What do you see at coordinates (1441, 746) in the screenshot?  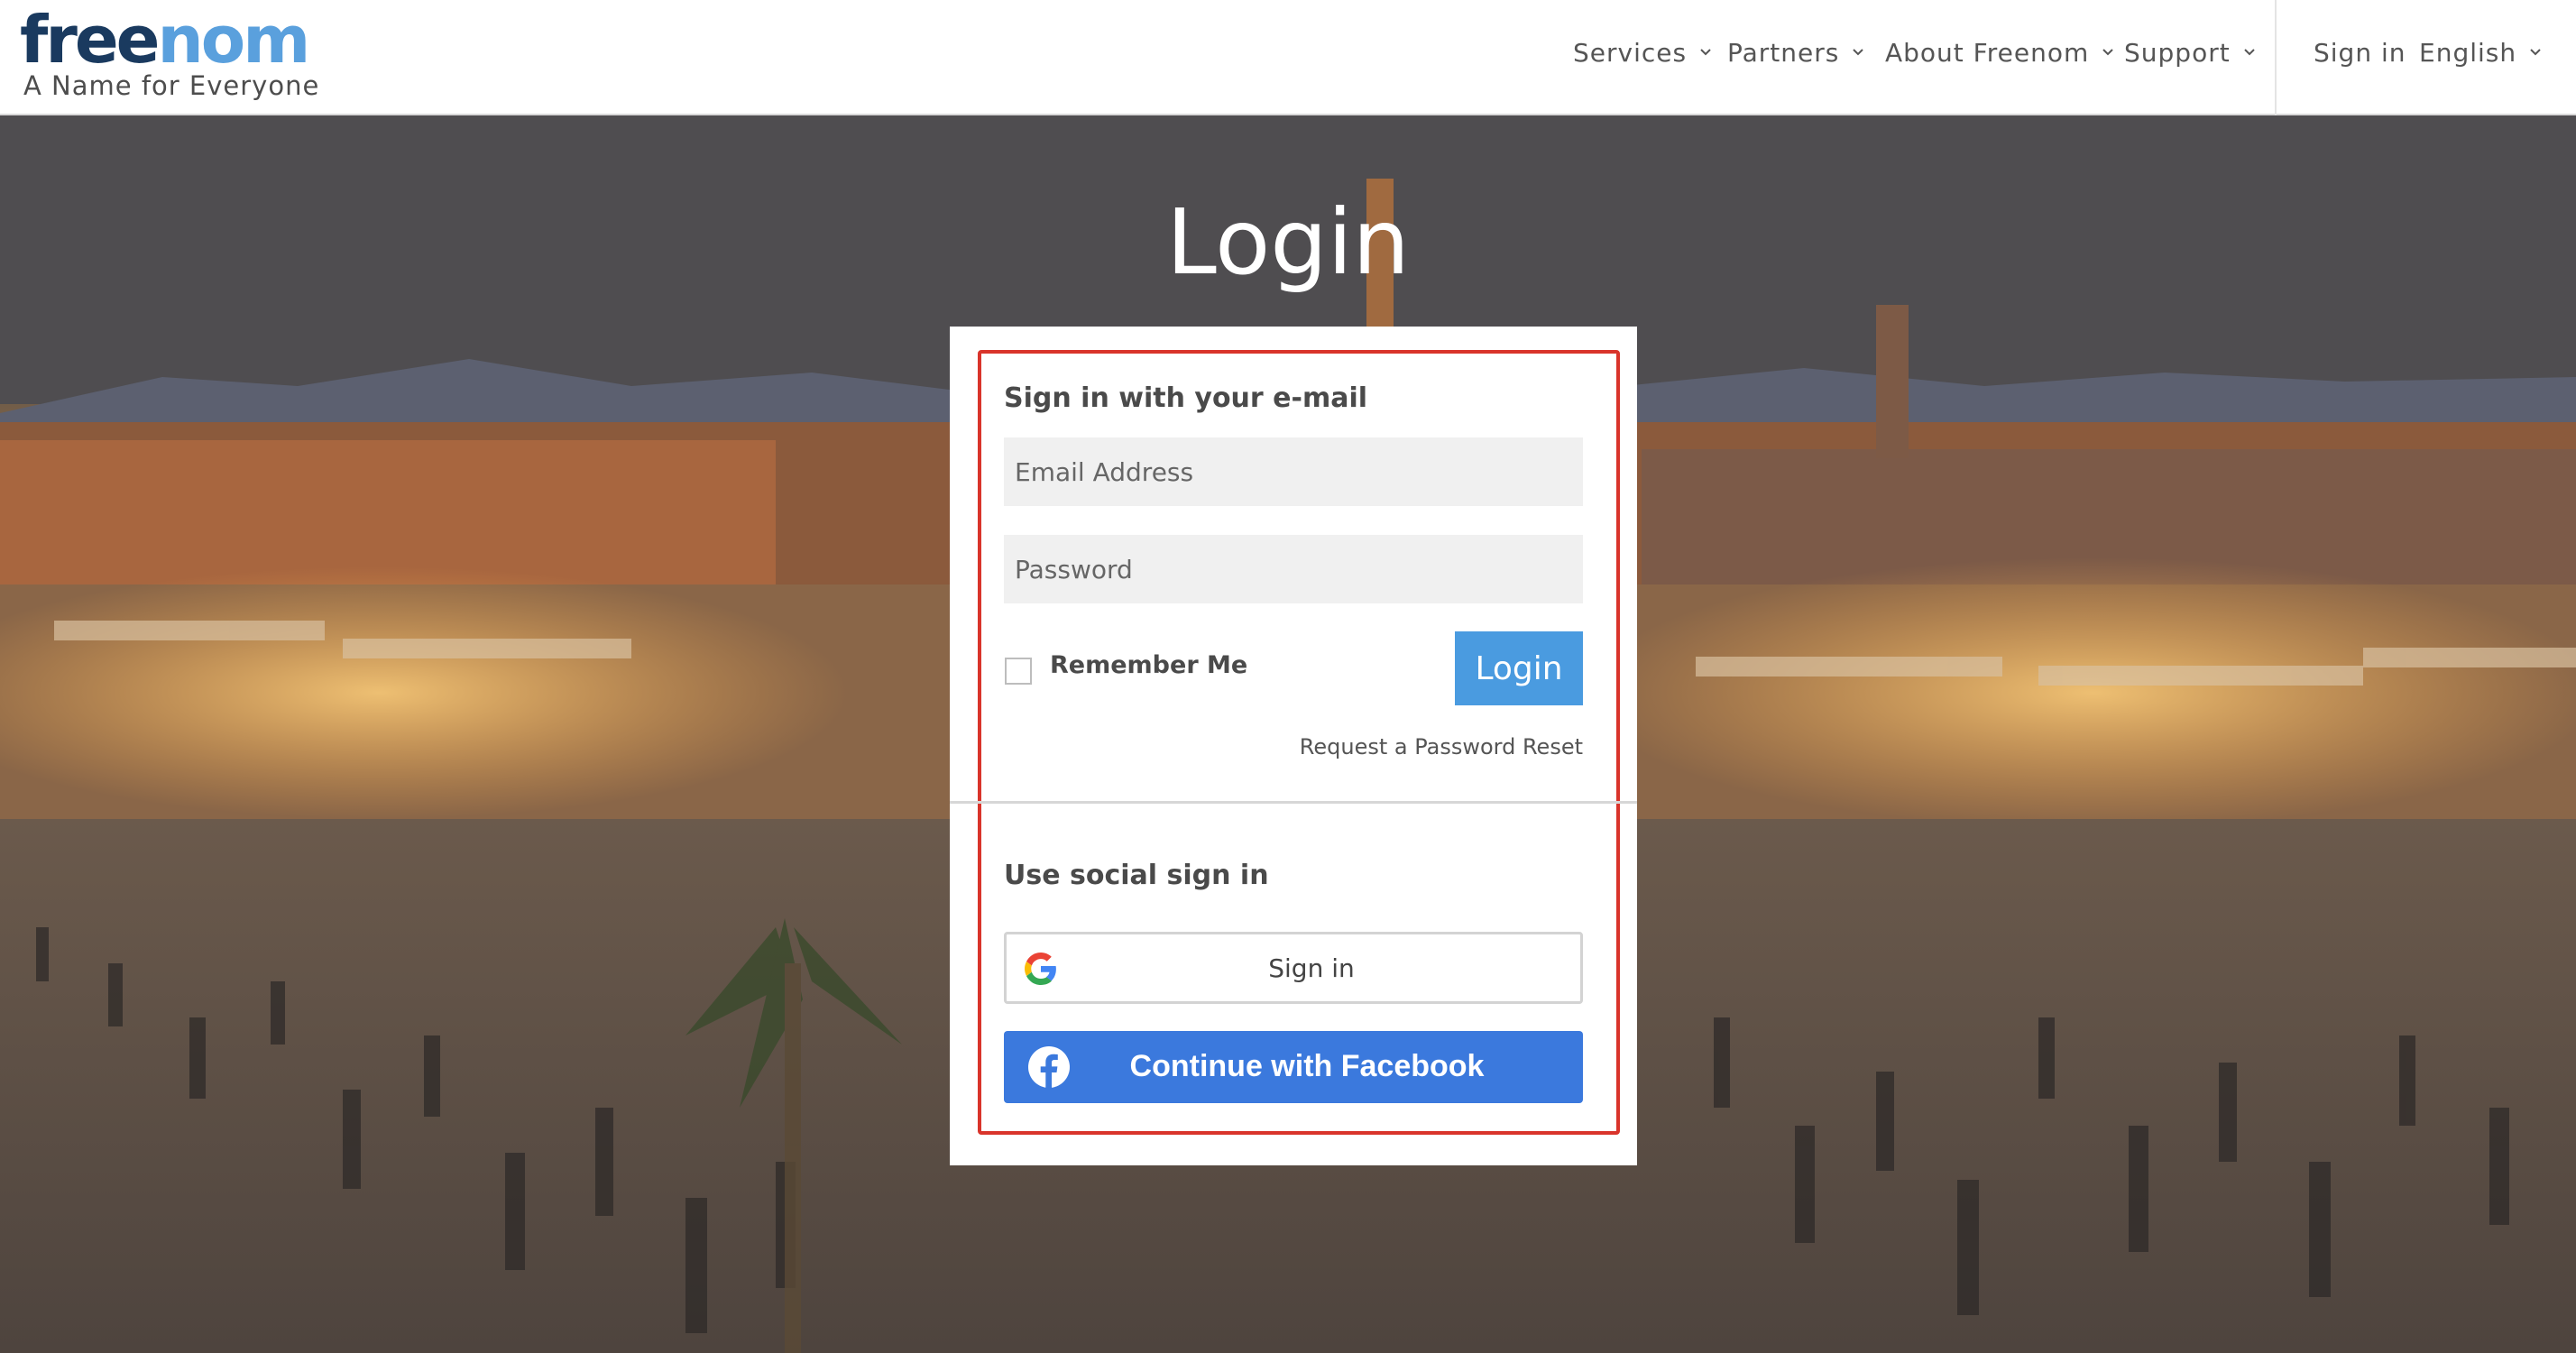 I see `password-reset-link: Request a Password Reset` at bounding box center [1441, 746].